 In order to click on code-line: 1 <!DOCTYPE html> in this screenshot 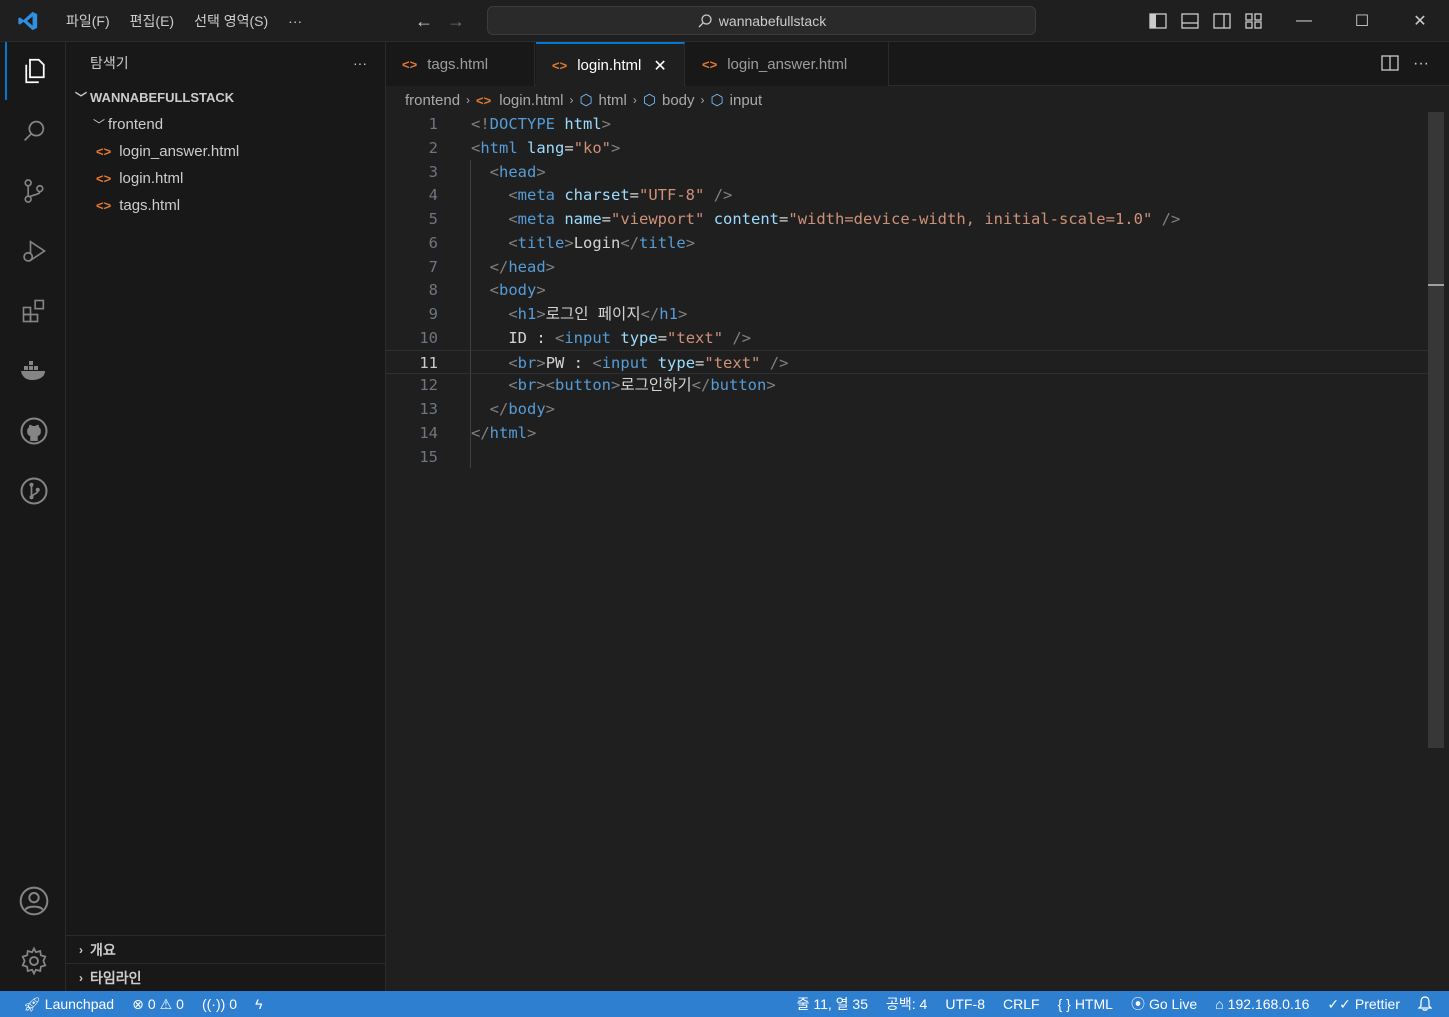, I will do `click(907, 124)`.